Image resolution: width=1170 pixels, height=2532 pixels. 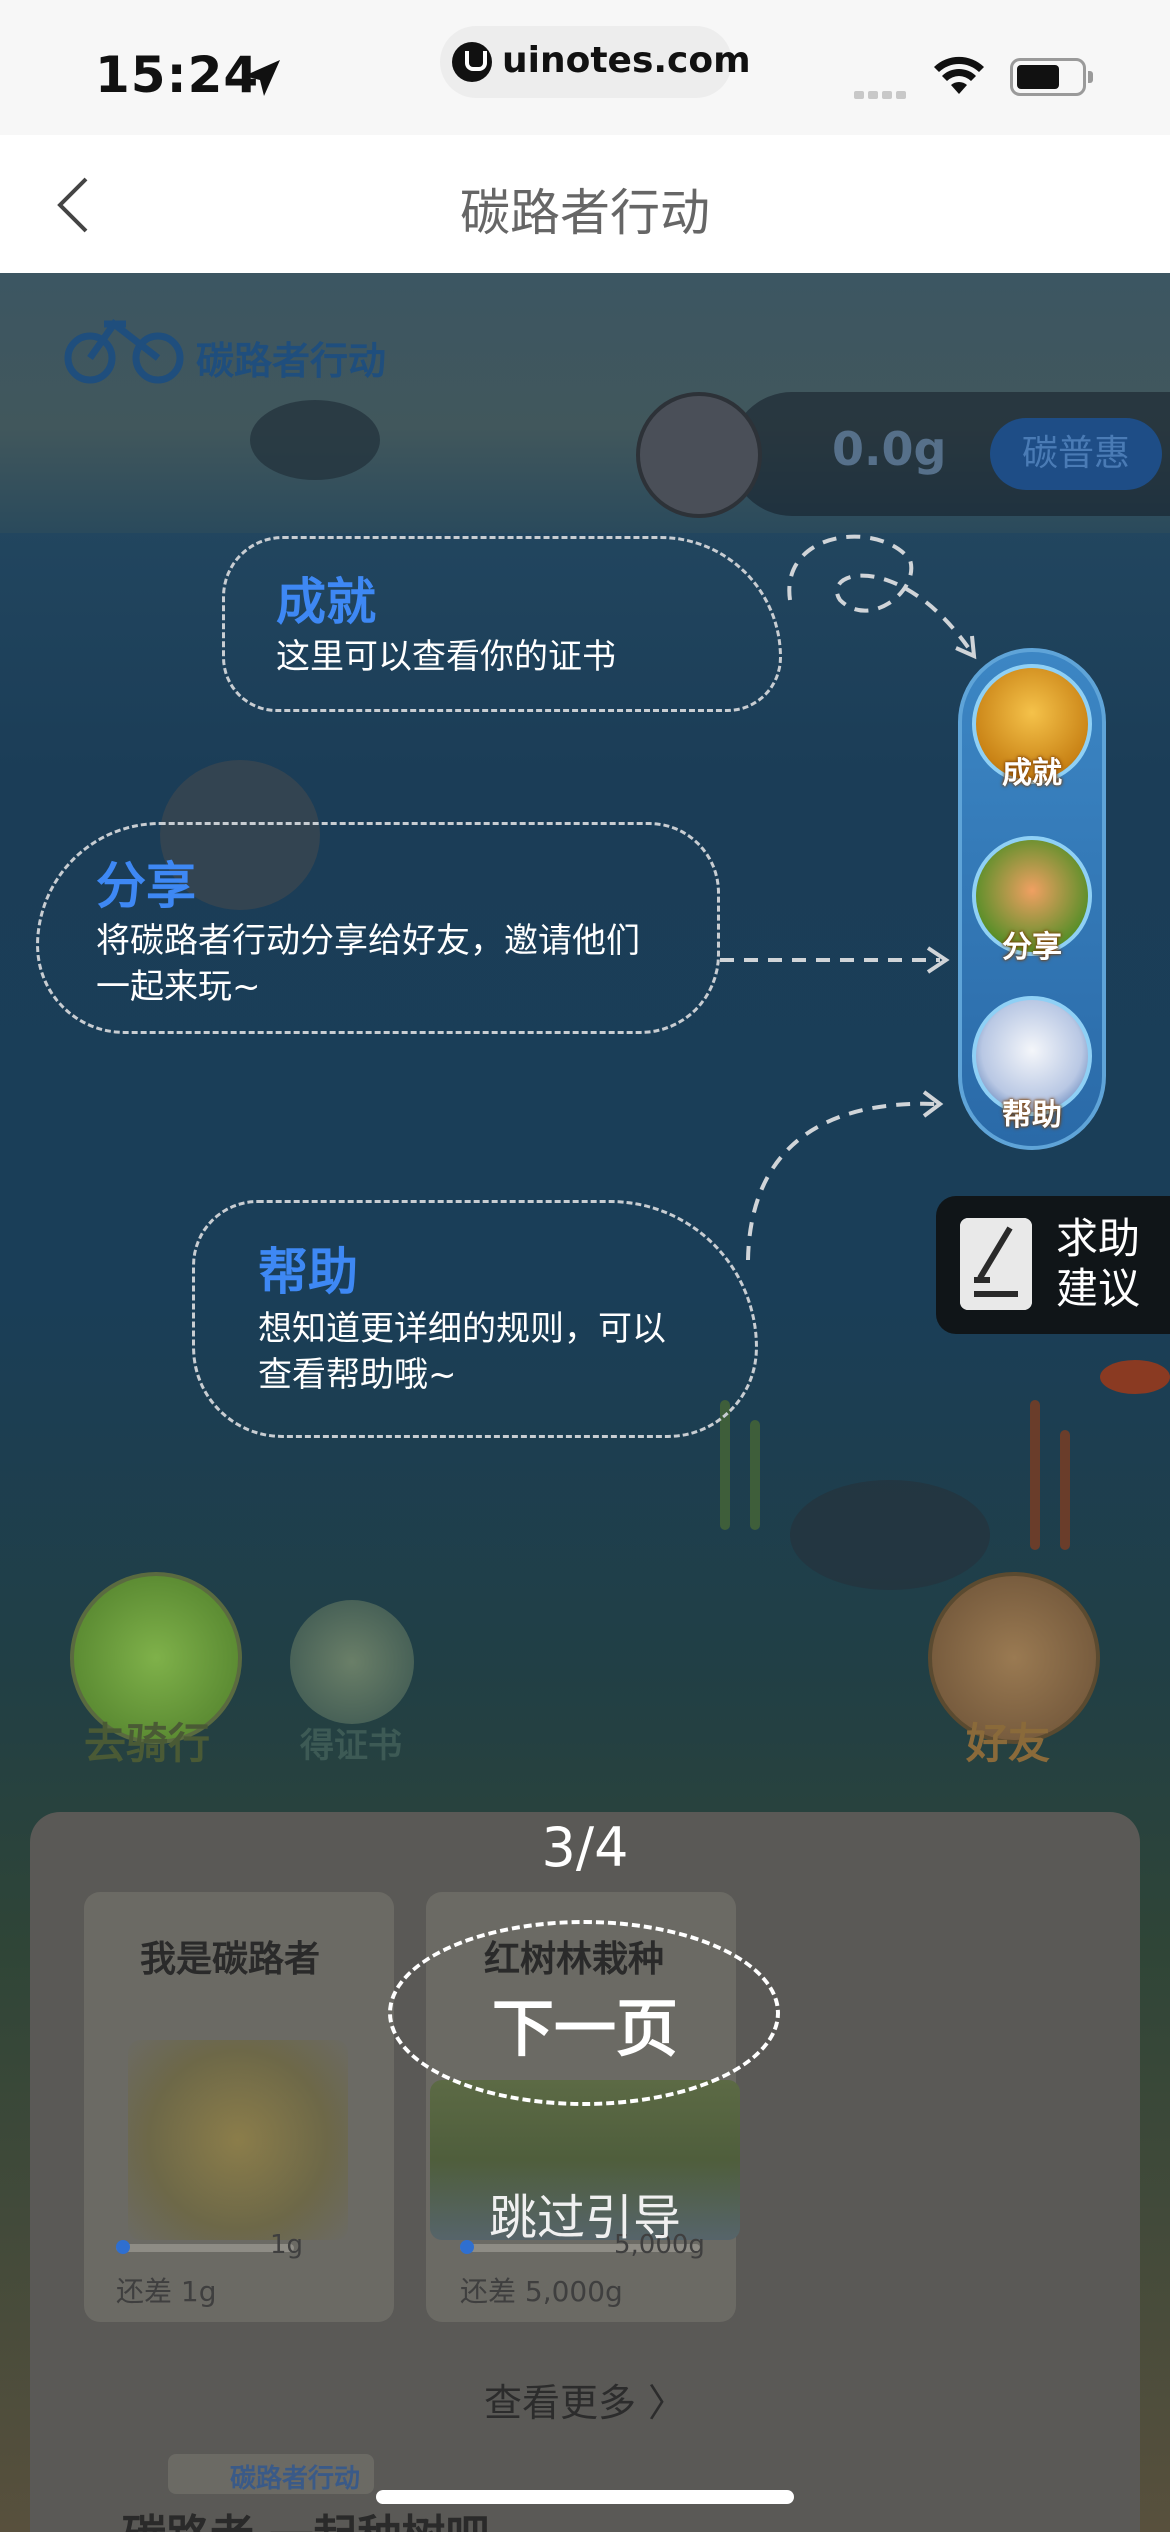 What do you see at coordinates (326, 602) in the screenshot?
I see `guide-title-achievement: 成就` at bounding box center [326, 602].